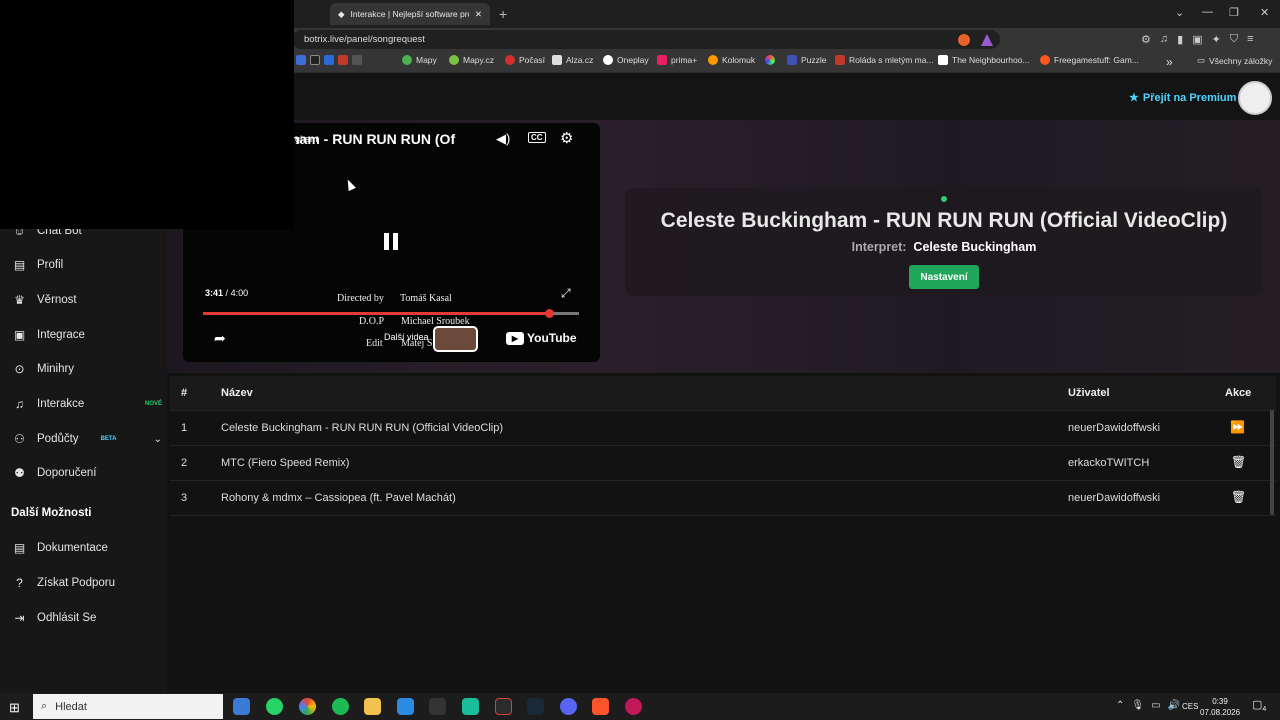 Image resolution: width=1280 pixels, height=720 pixels. I want to click on bookmark-mapycz: Mapy.cz, so click(471, 60).